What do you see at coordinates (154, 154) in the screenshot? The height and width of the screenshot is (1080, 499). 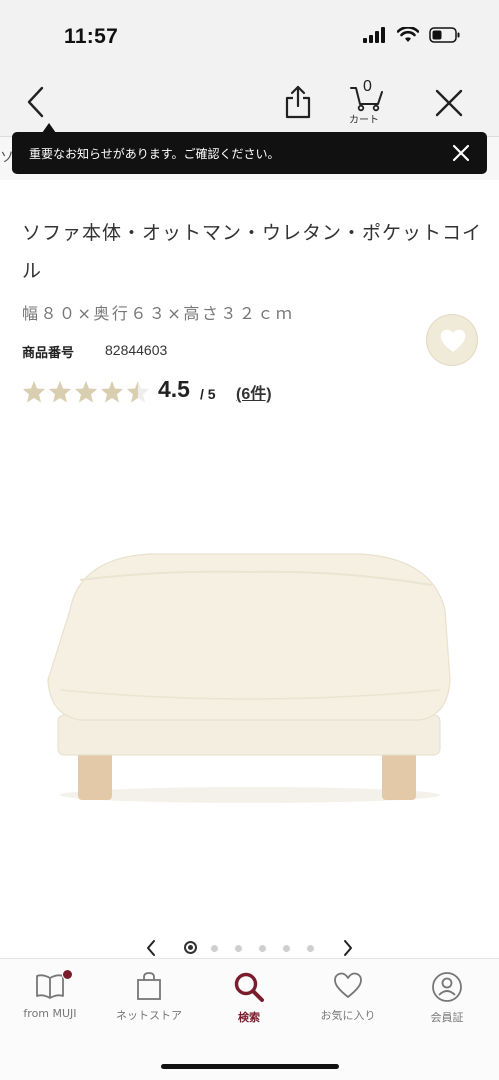 I see `notice-text: 重要なお知らせがあります。ご確認ください。` at bounding box center [154, 154].